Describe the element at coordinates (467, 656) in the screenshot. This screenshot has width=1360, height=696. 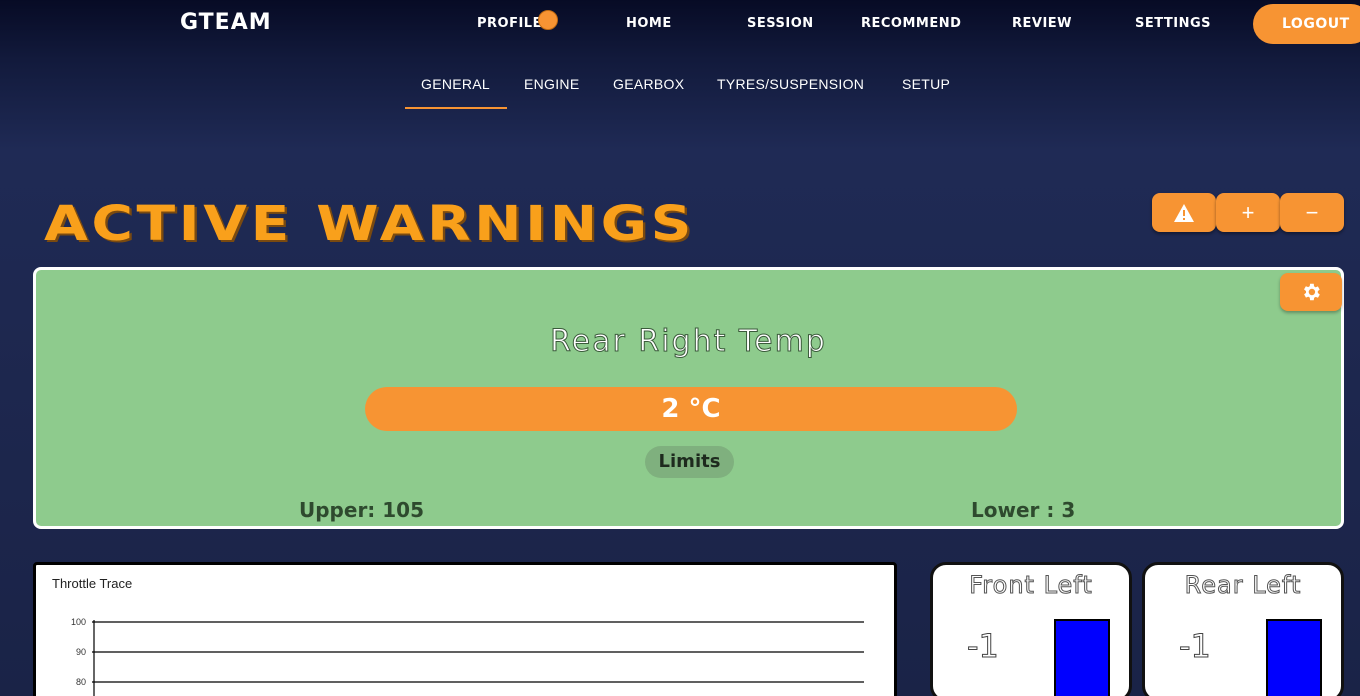
I see `chart-plot: 100 90 80` at that location.